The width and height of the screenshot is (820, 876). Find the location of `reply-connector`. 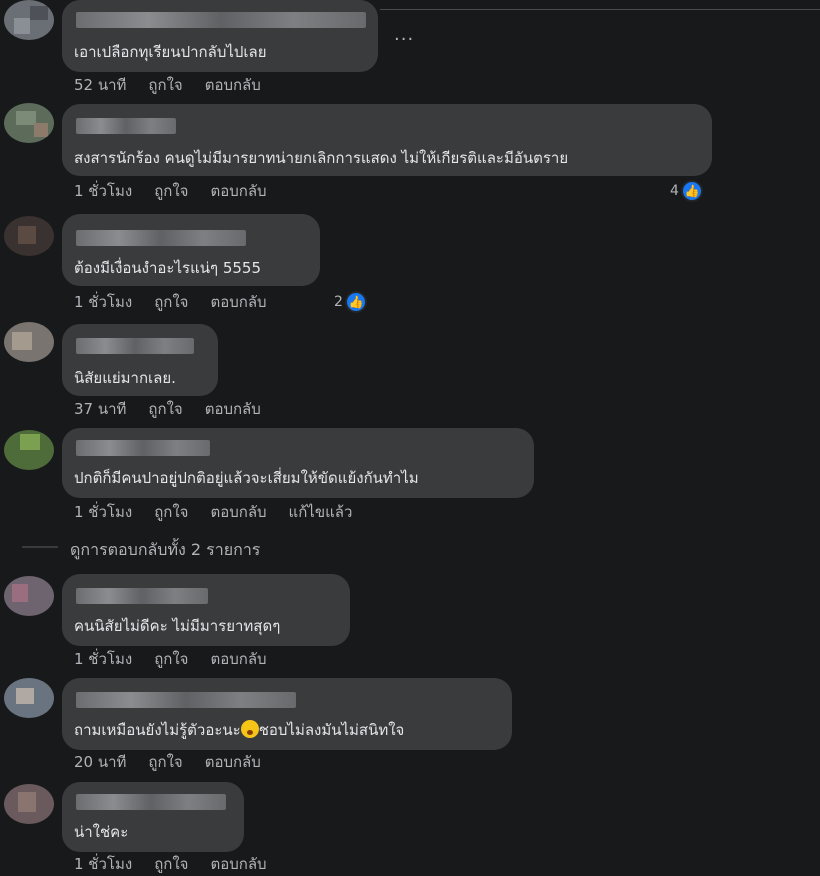

reply-connector is located at coordinates (40, 547).